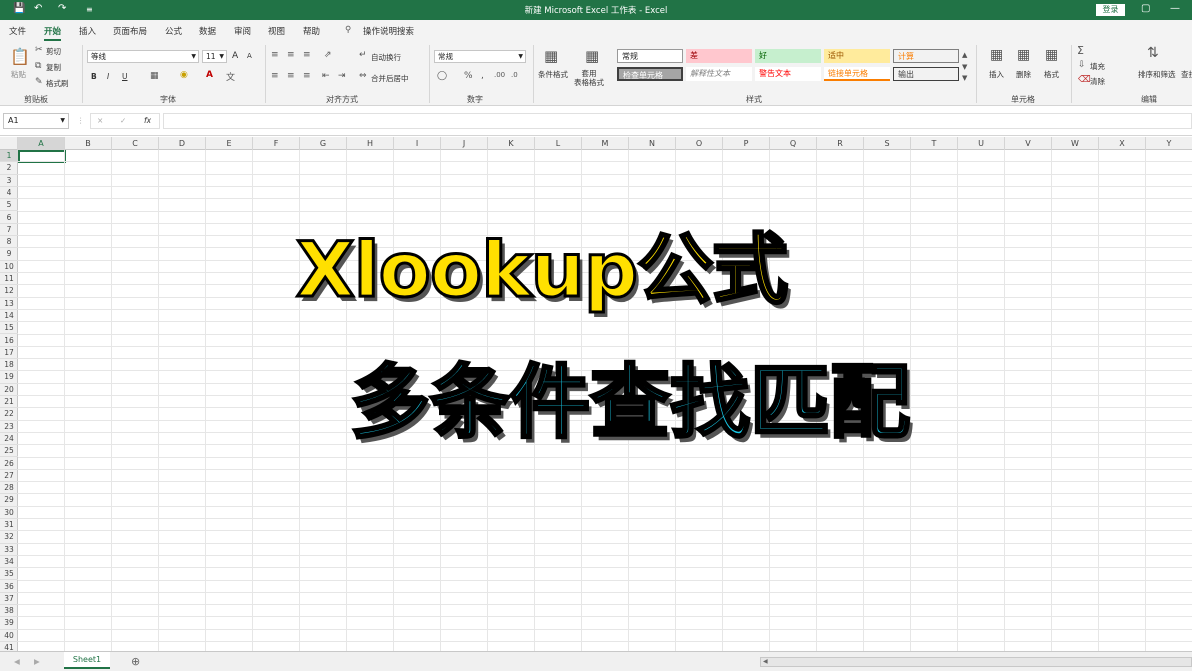 This screenshot has height=671, width=1192. Describe the element at coordinates (1023, 74) in the screenshot. I see `delete-cells-button: 删除` at that location.